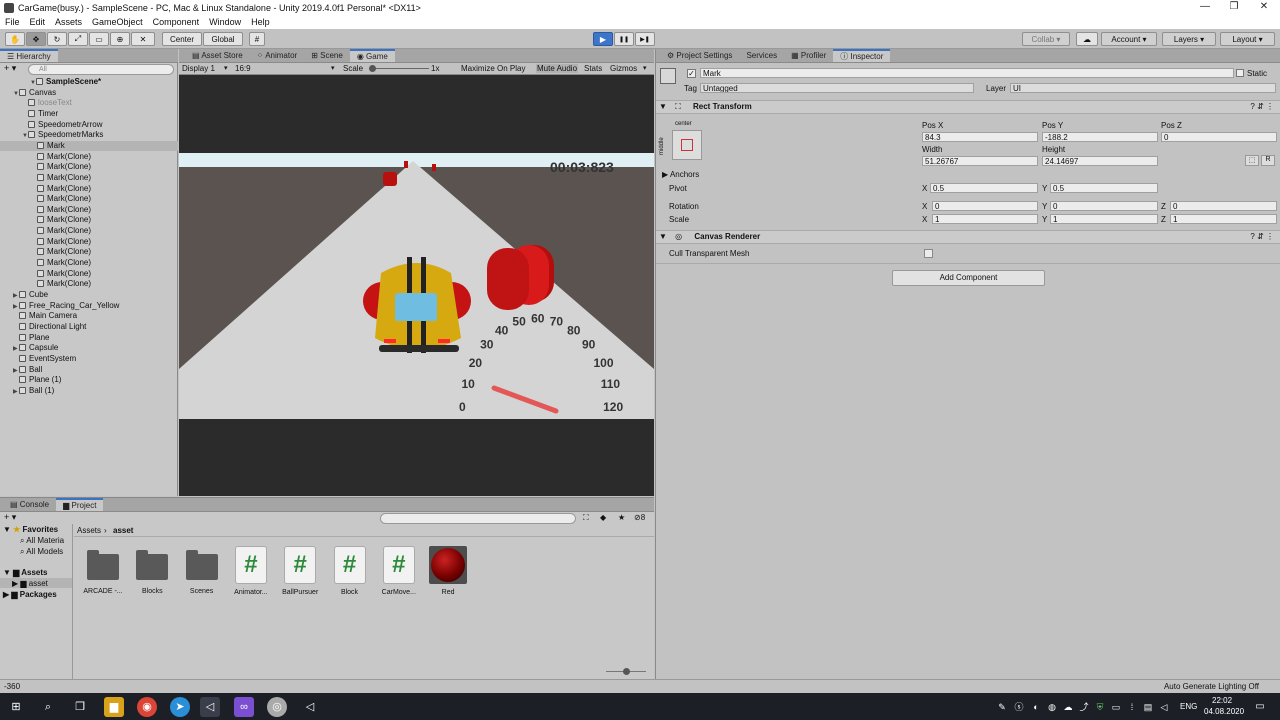 The image size is (1280, 720). What do you see at coordinates (29, 504) in the screenshot?
I see `tab-console: ▤ Console` at bounding box center [29, 504].